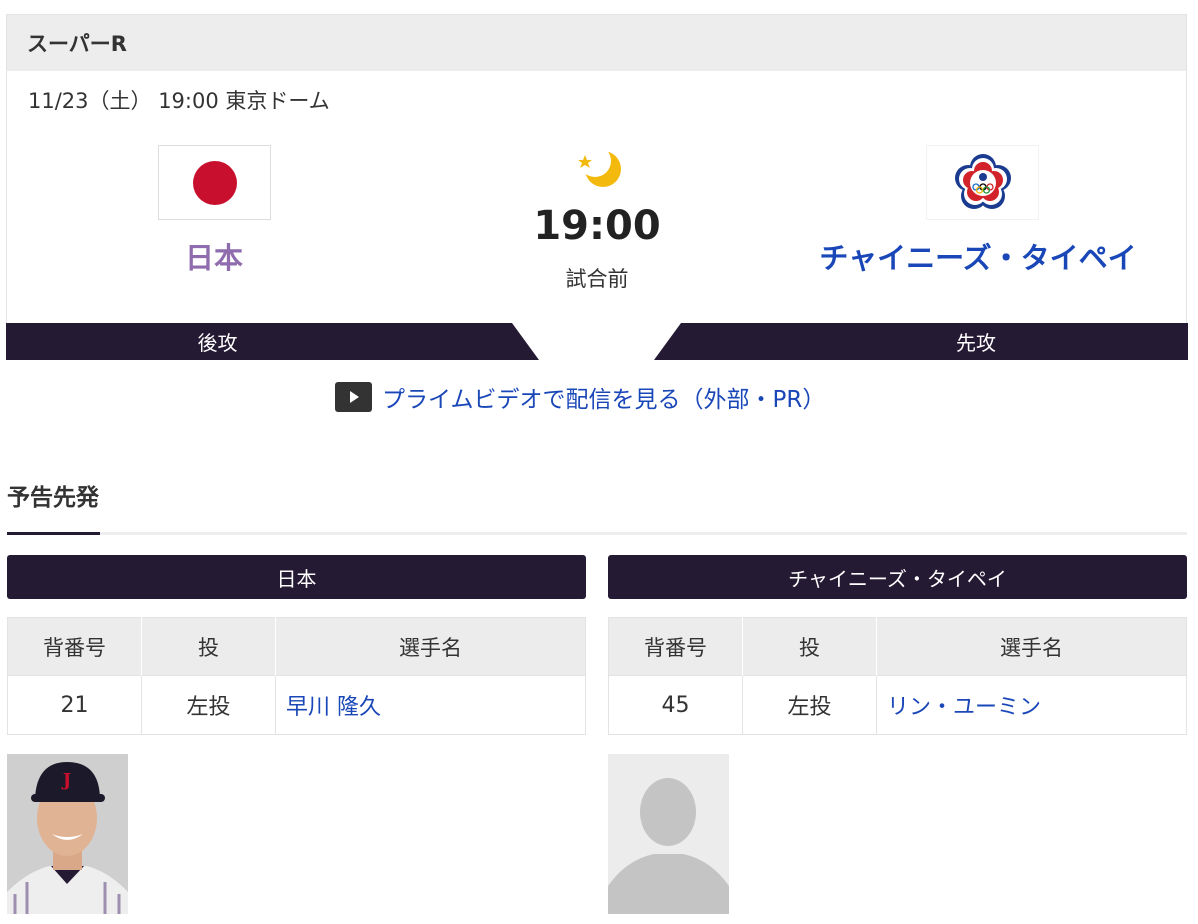  What do you see at coordinates (217, 343) in the screenshot?
I see `home-role-label: 後攻` at bounding box center [217, 343].